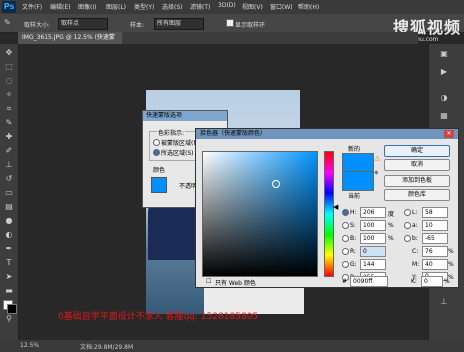 This screenshot has height=352, width=464. Describe the element at coordinates (417, 181) in the screenshot. I see `add-to-swatches-button: 添加到色板` at that location.